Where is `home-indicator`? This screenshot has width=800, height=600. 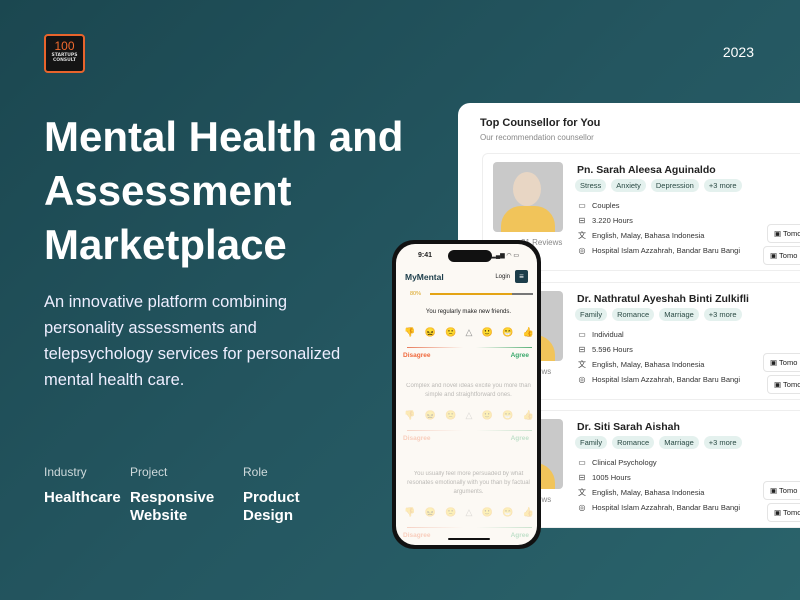 home-indicator is located at coordinates (469, 539).